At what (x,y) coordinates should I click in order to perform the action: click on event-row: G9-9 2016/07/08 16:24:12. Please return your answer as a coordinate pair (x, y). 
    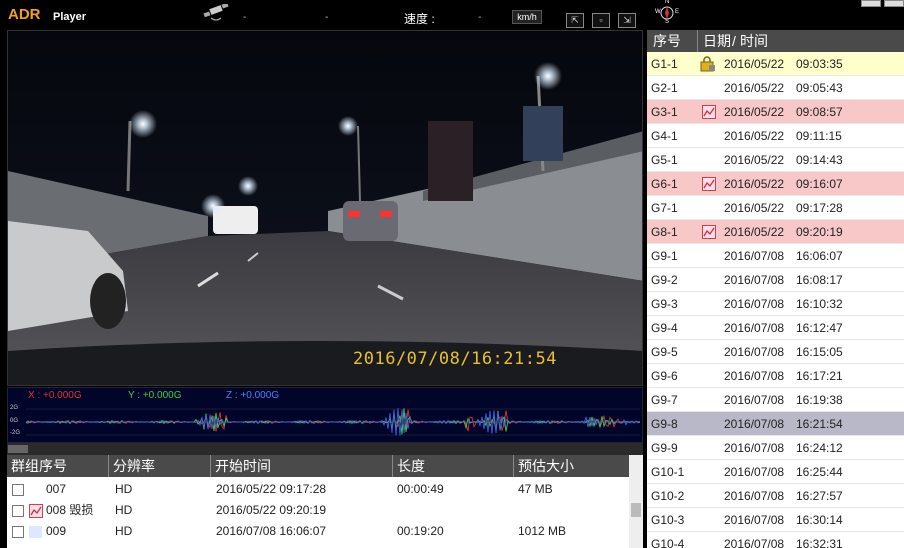
    Looking at the image, I should click on (775, 448).